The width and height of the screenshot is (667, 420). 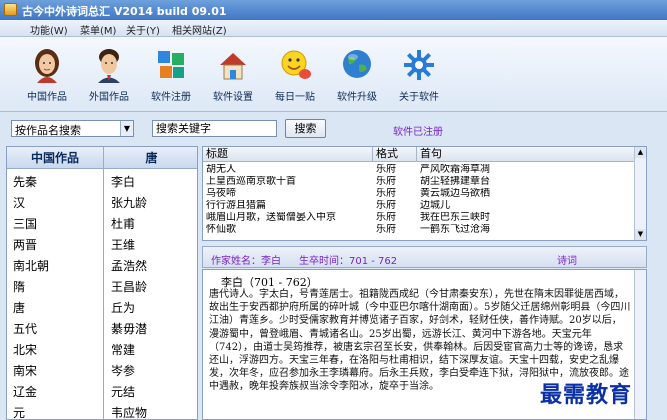 What do you see at coordinates (455, 229) in the screenshot?
I see `table-cell-first-line: 一鹤东飞过沧海` at bounding box center [455, 229].